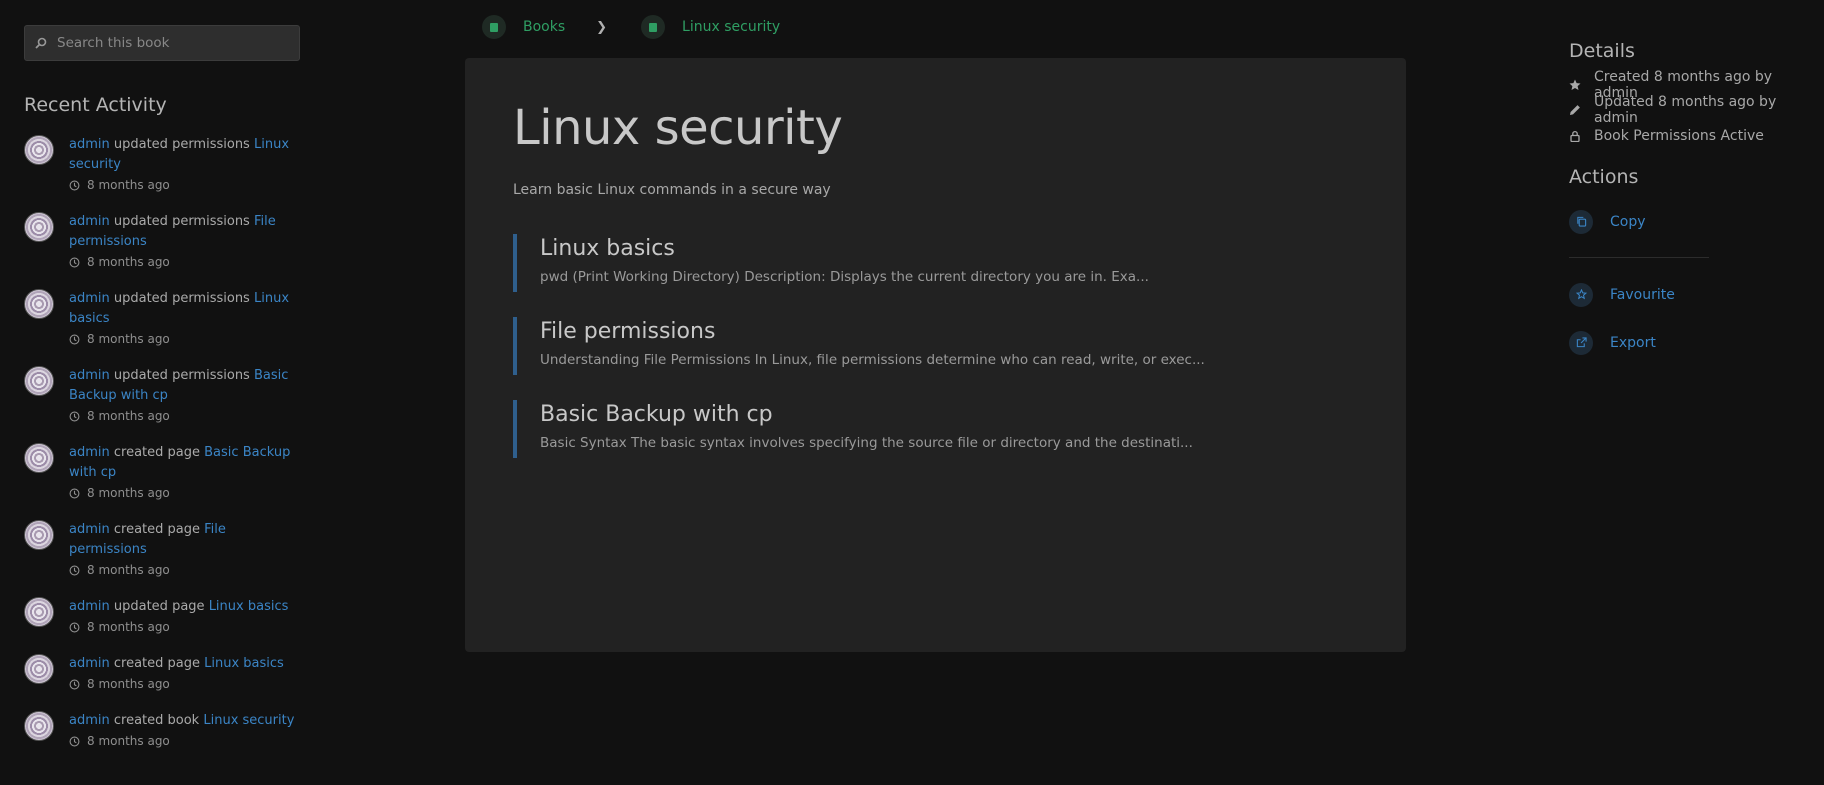 The width and height of the screenshot is (1824, 785). I want to click on actions-title: Actions, so click(1604, 176).